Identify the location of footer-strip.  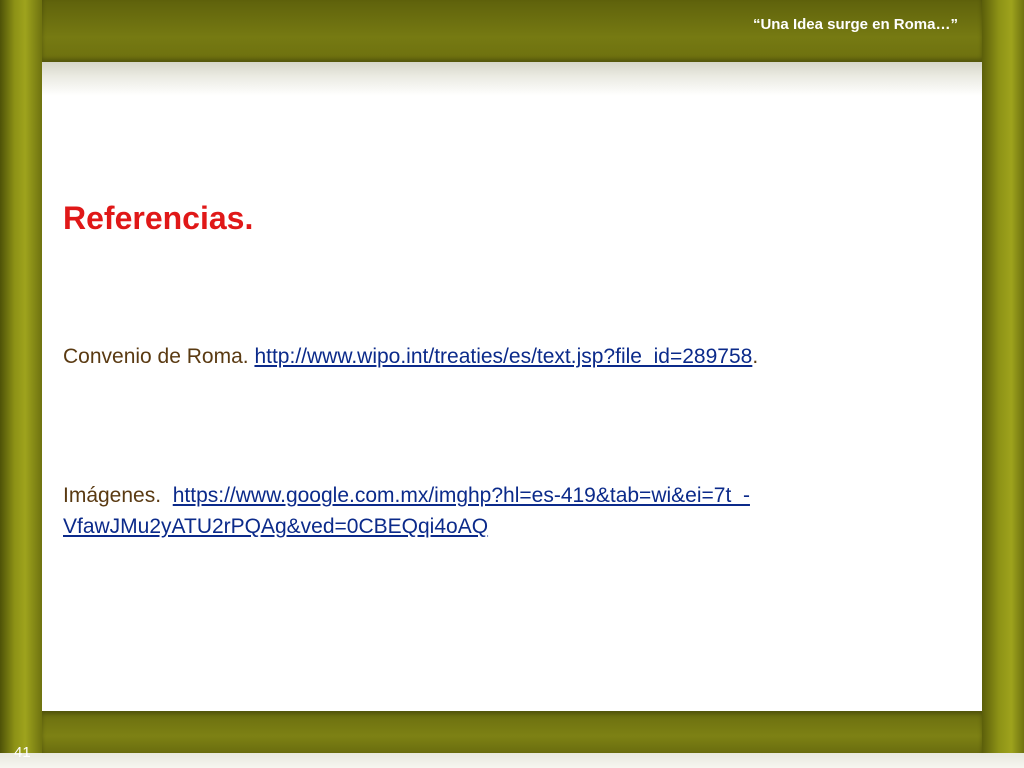
(512, 760).